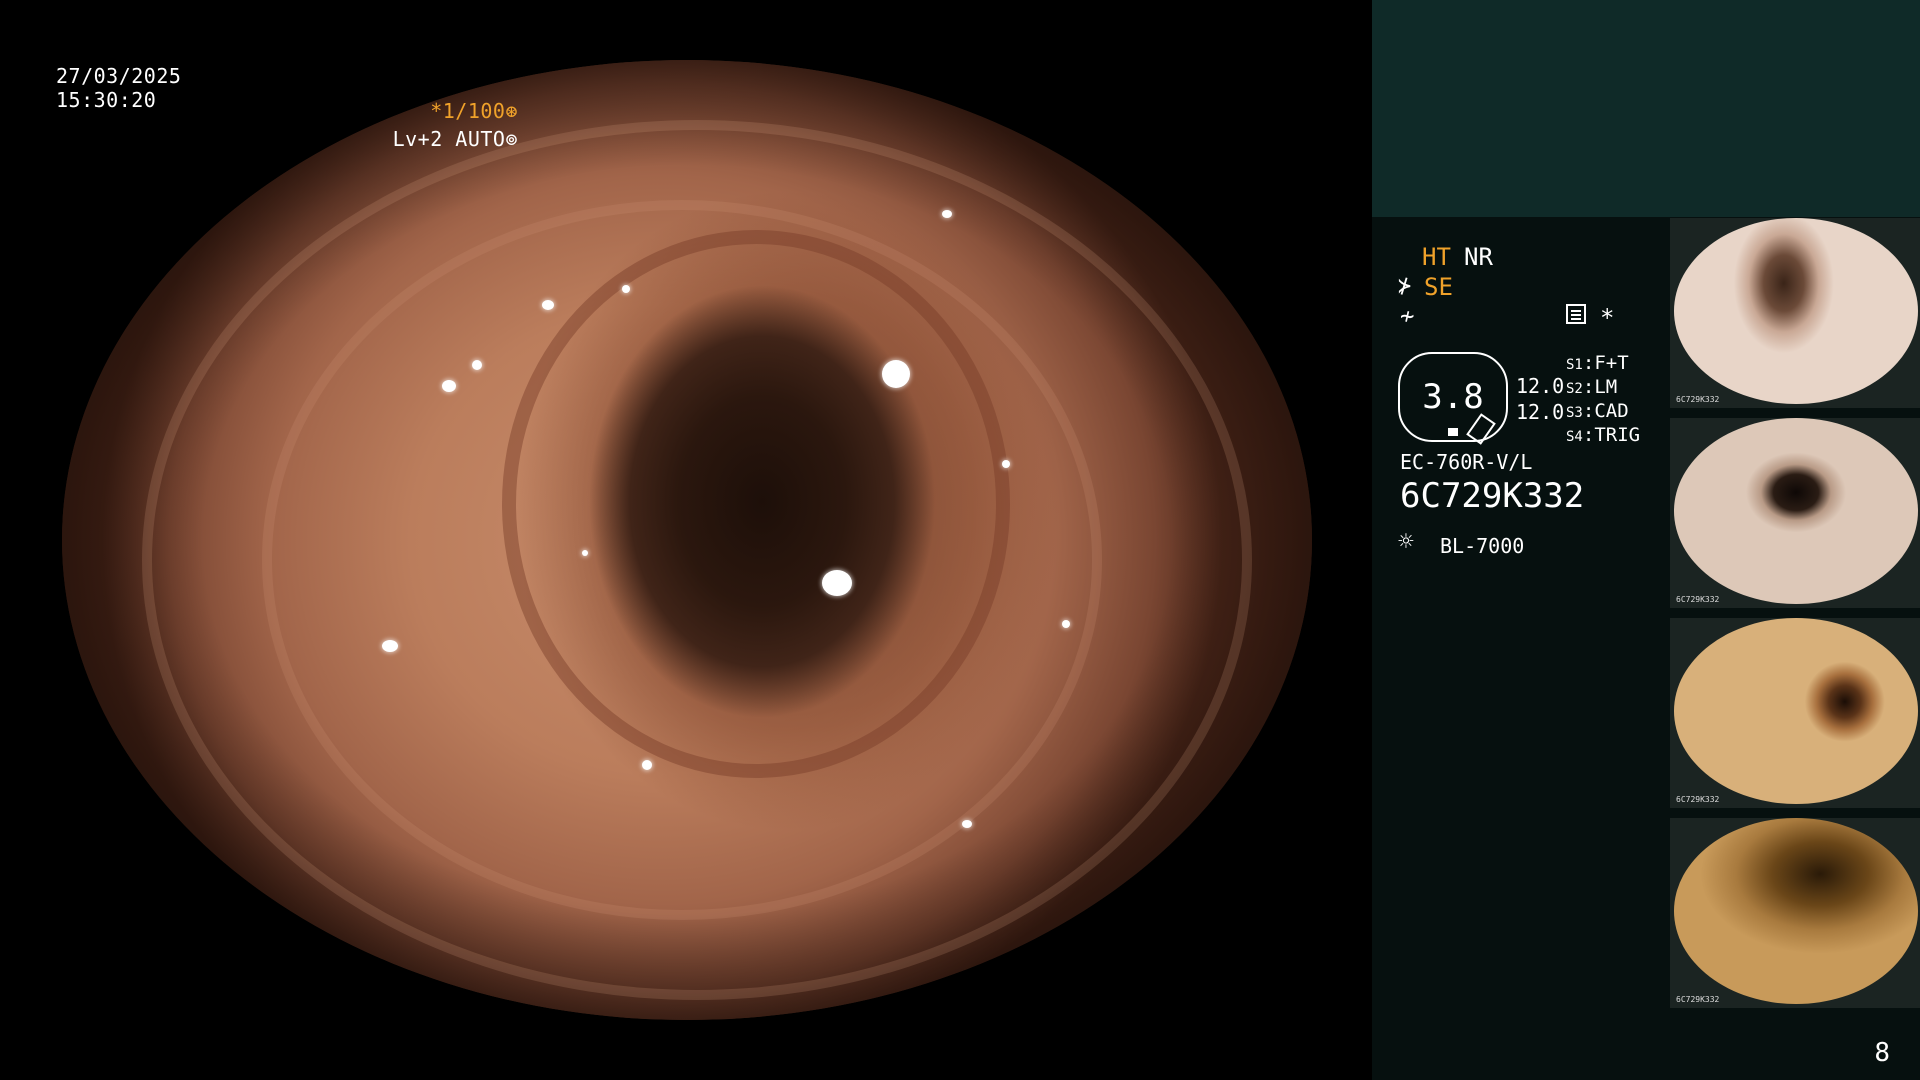 This screenshot has width=1920, height=1080. What do you see at coordinates (1438, 287) in the screenshot?
I see `se-indicator: SE` at bounding box center [1438, 287].